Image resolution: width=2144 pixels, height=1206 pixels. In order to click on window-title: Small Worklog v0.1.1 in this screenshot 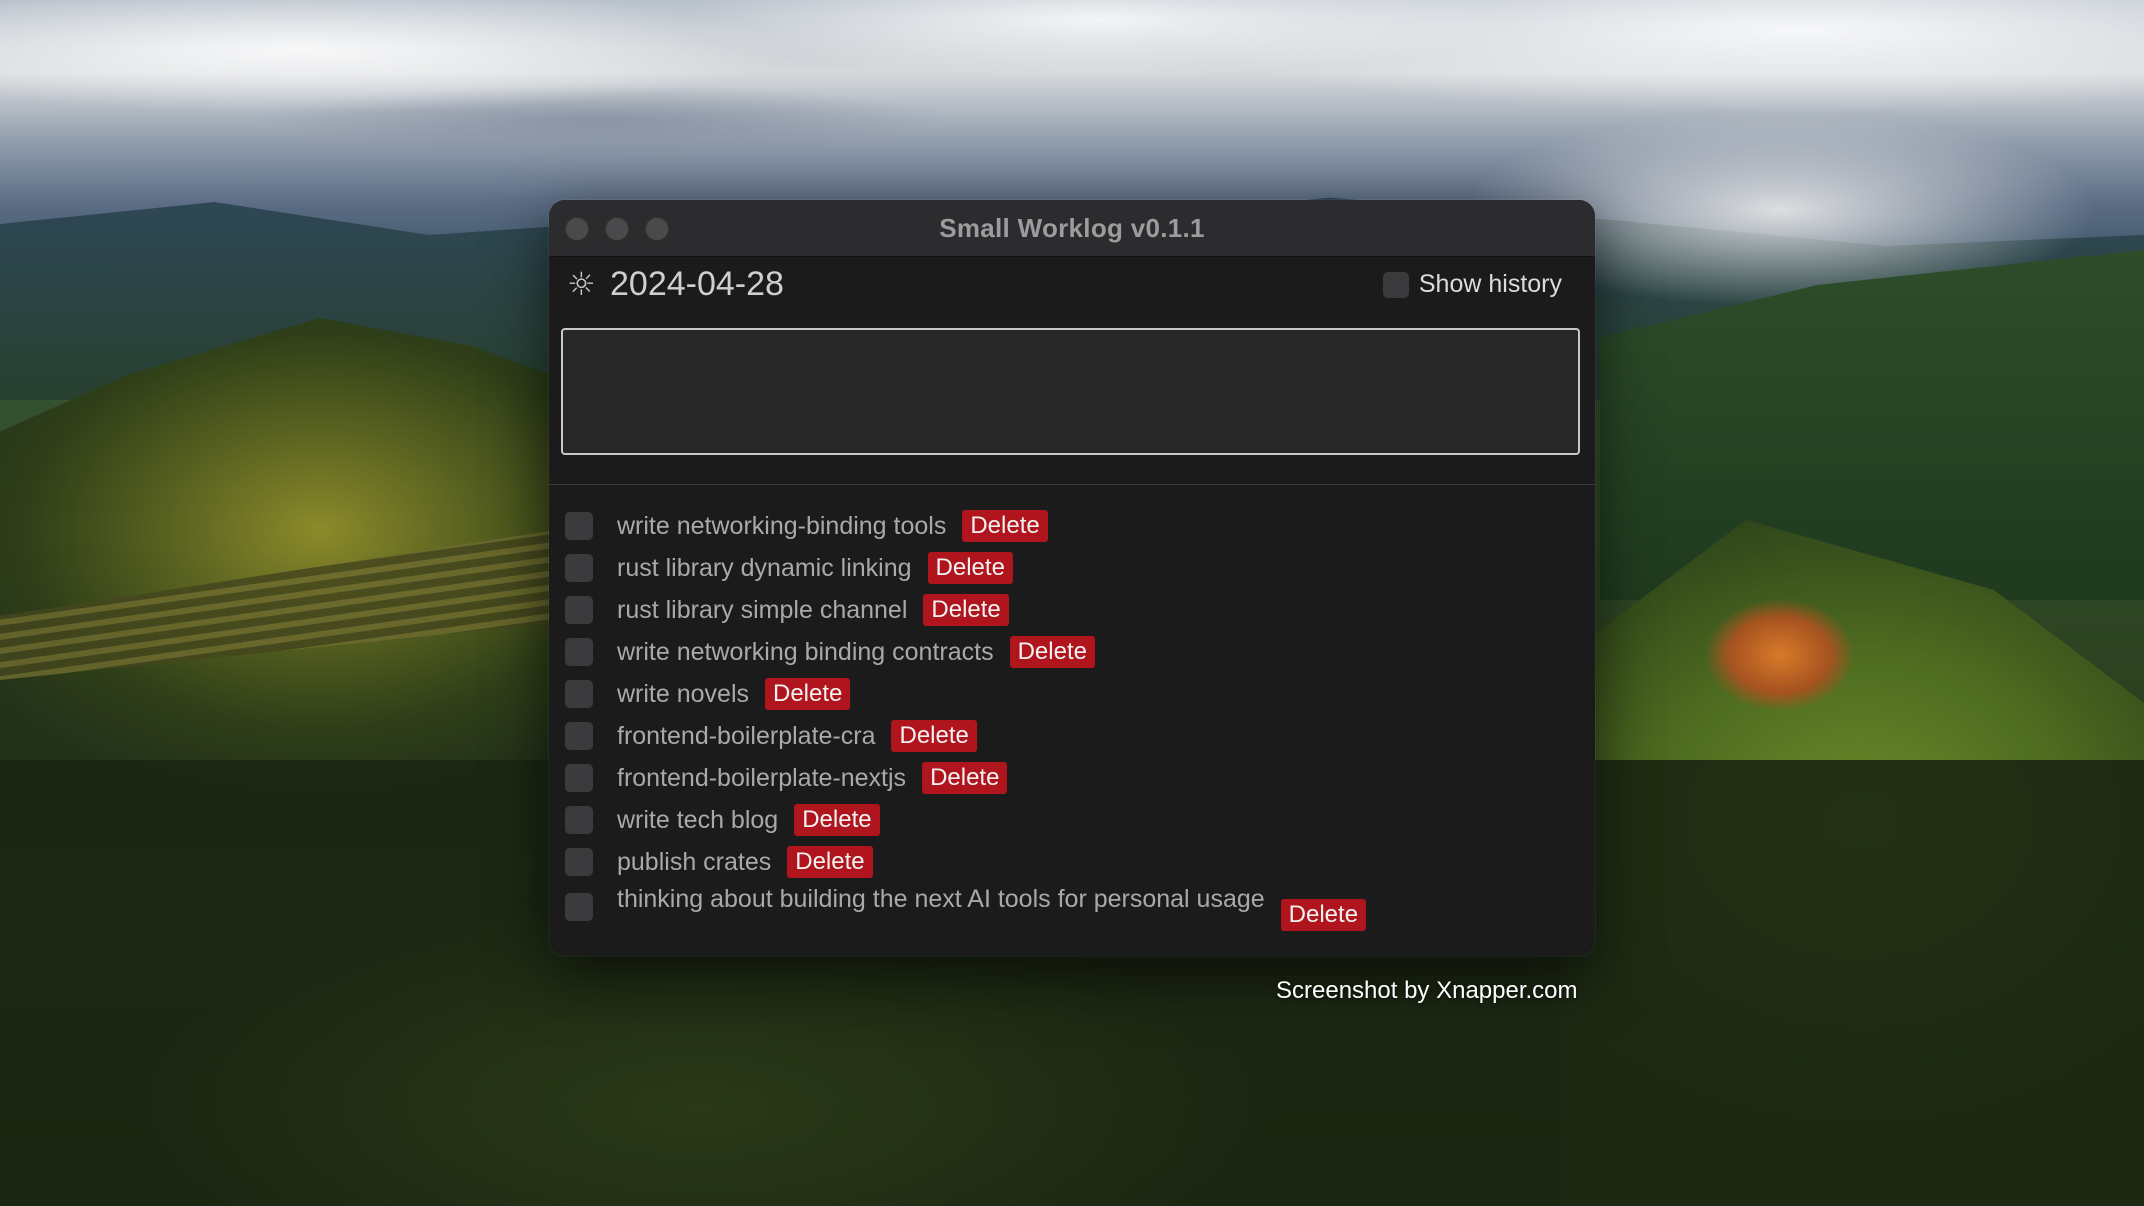, I will do `click(1072, 227)`.